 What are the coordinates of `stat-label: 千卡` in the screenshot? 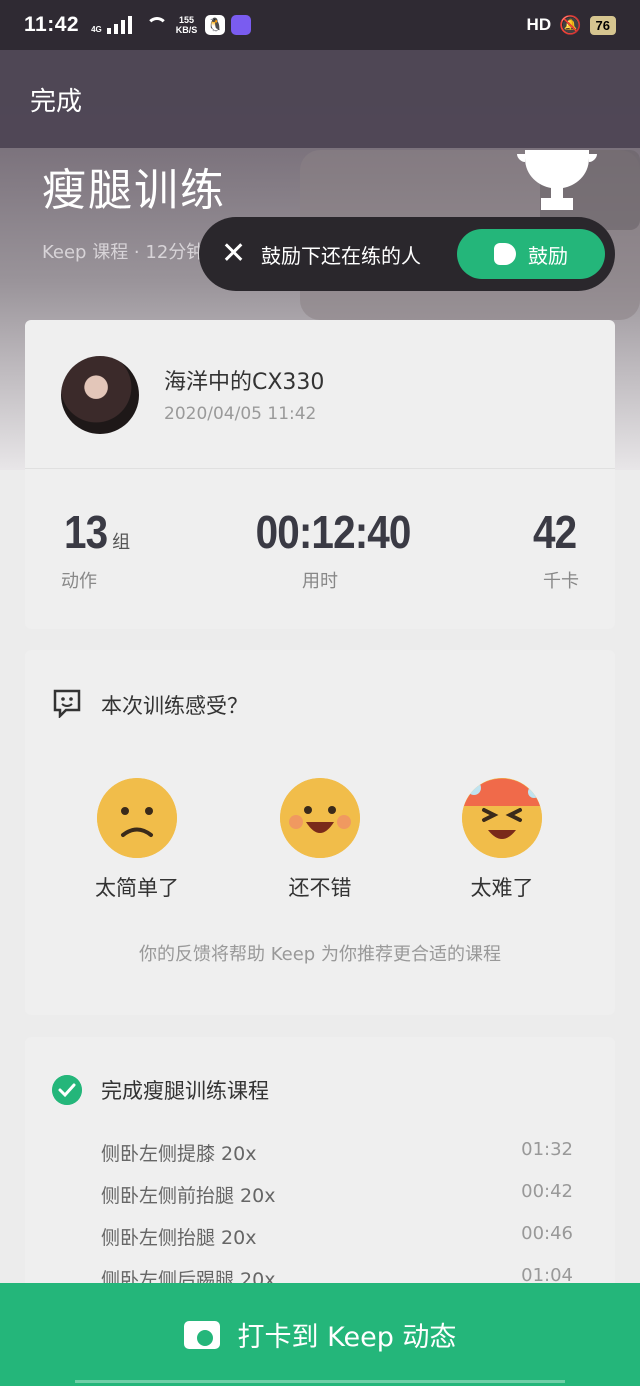 It's located at (561, 581).